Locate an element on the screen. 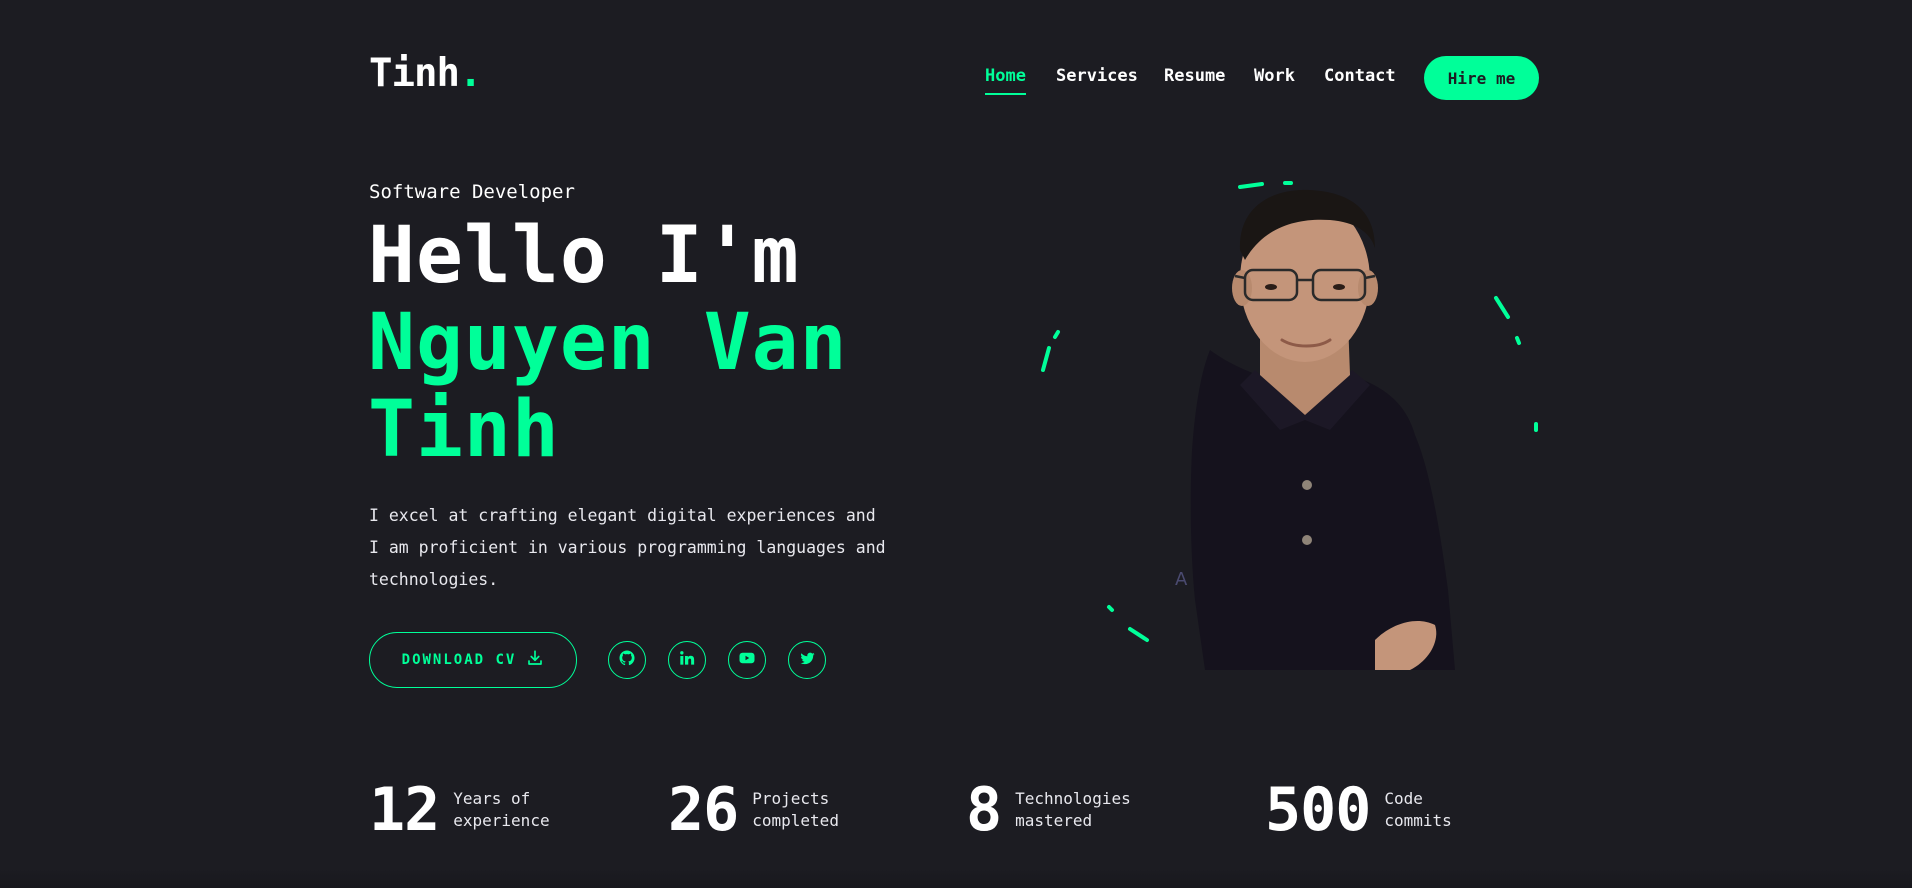 The width and height of the screenshot is (1912, 888). stat-label-line2: mastered is located at coordinates (1054, 820).